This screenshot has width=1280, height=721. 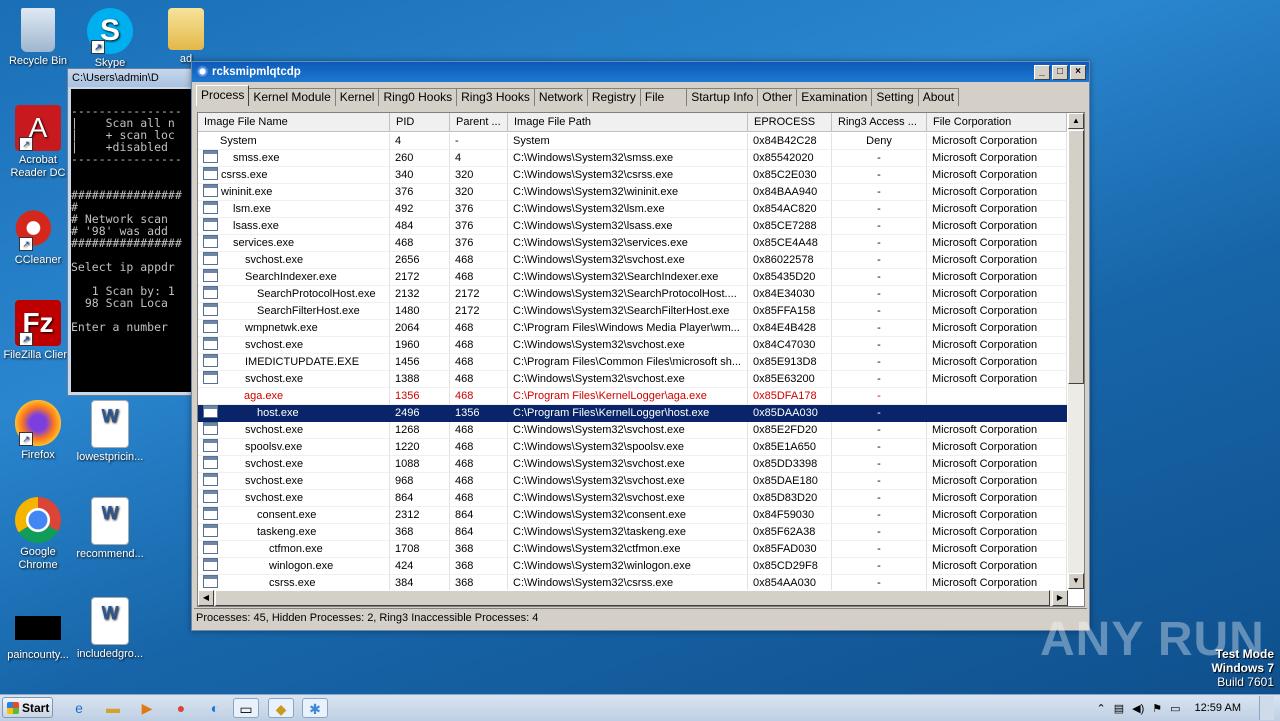 What do you see at coordinates (663, 97) in the screenshot?
I see `tab-file: File` at bounding box center [663, 97].